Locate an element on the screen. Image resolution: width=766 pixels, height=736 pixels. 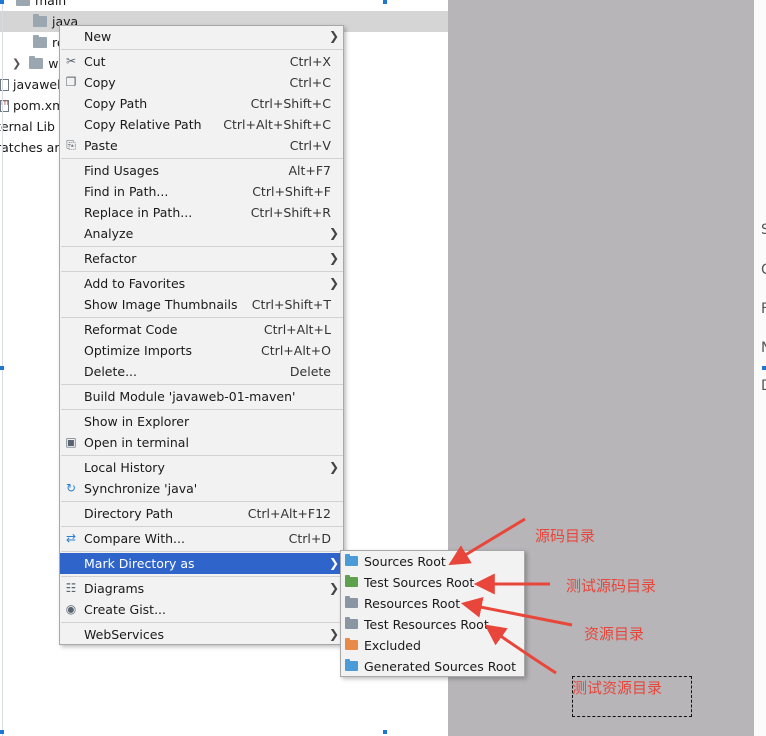
annotation-test-resources: 测试资源目录 is located at coordinates (617, 688).